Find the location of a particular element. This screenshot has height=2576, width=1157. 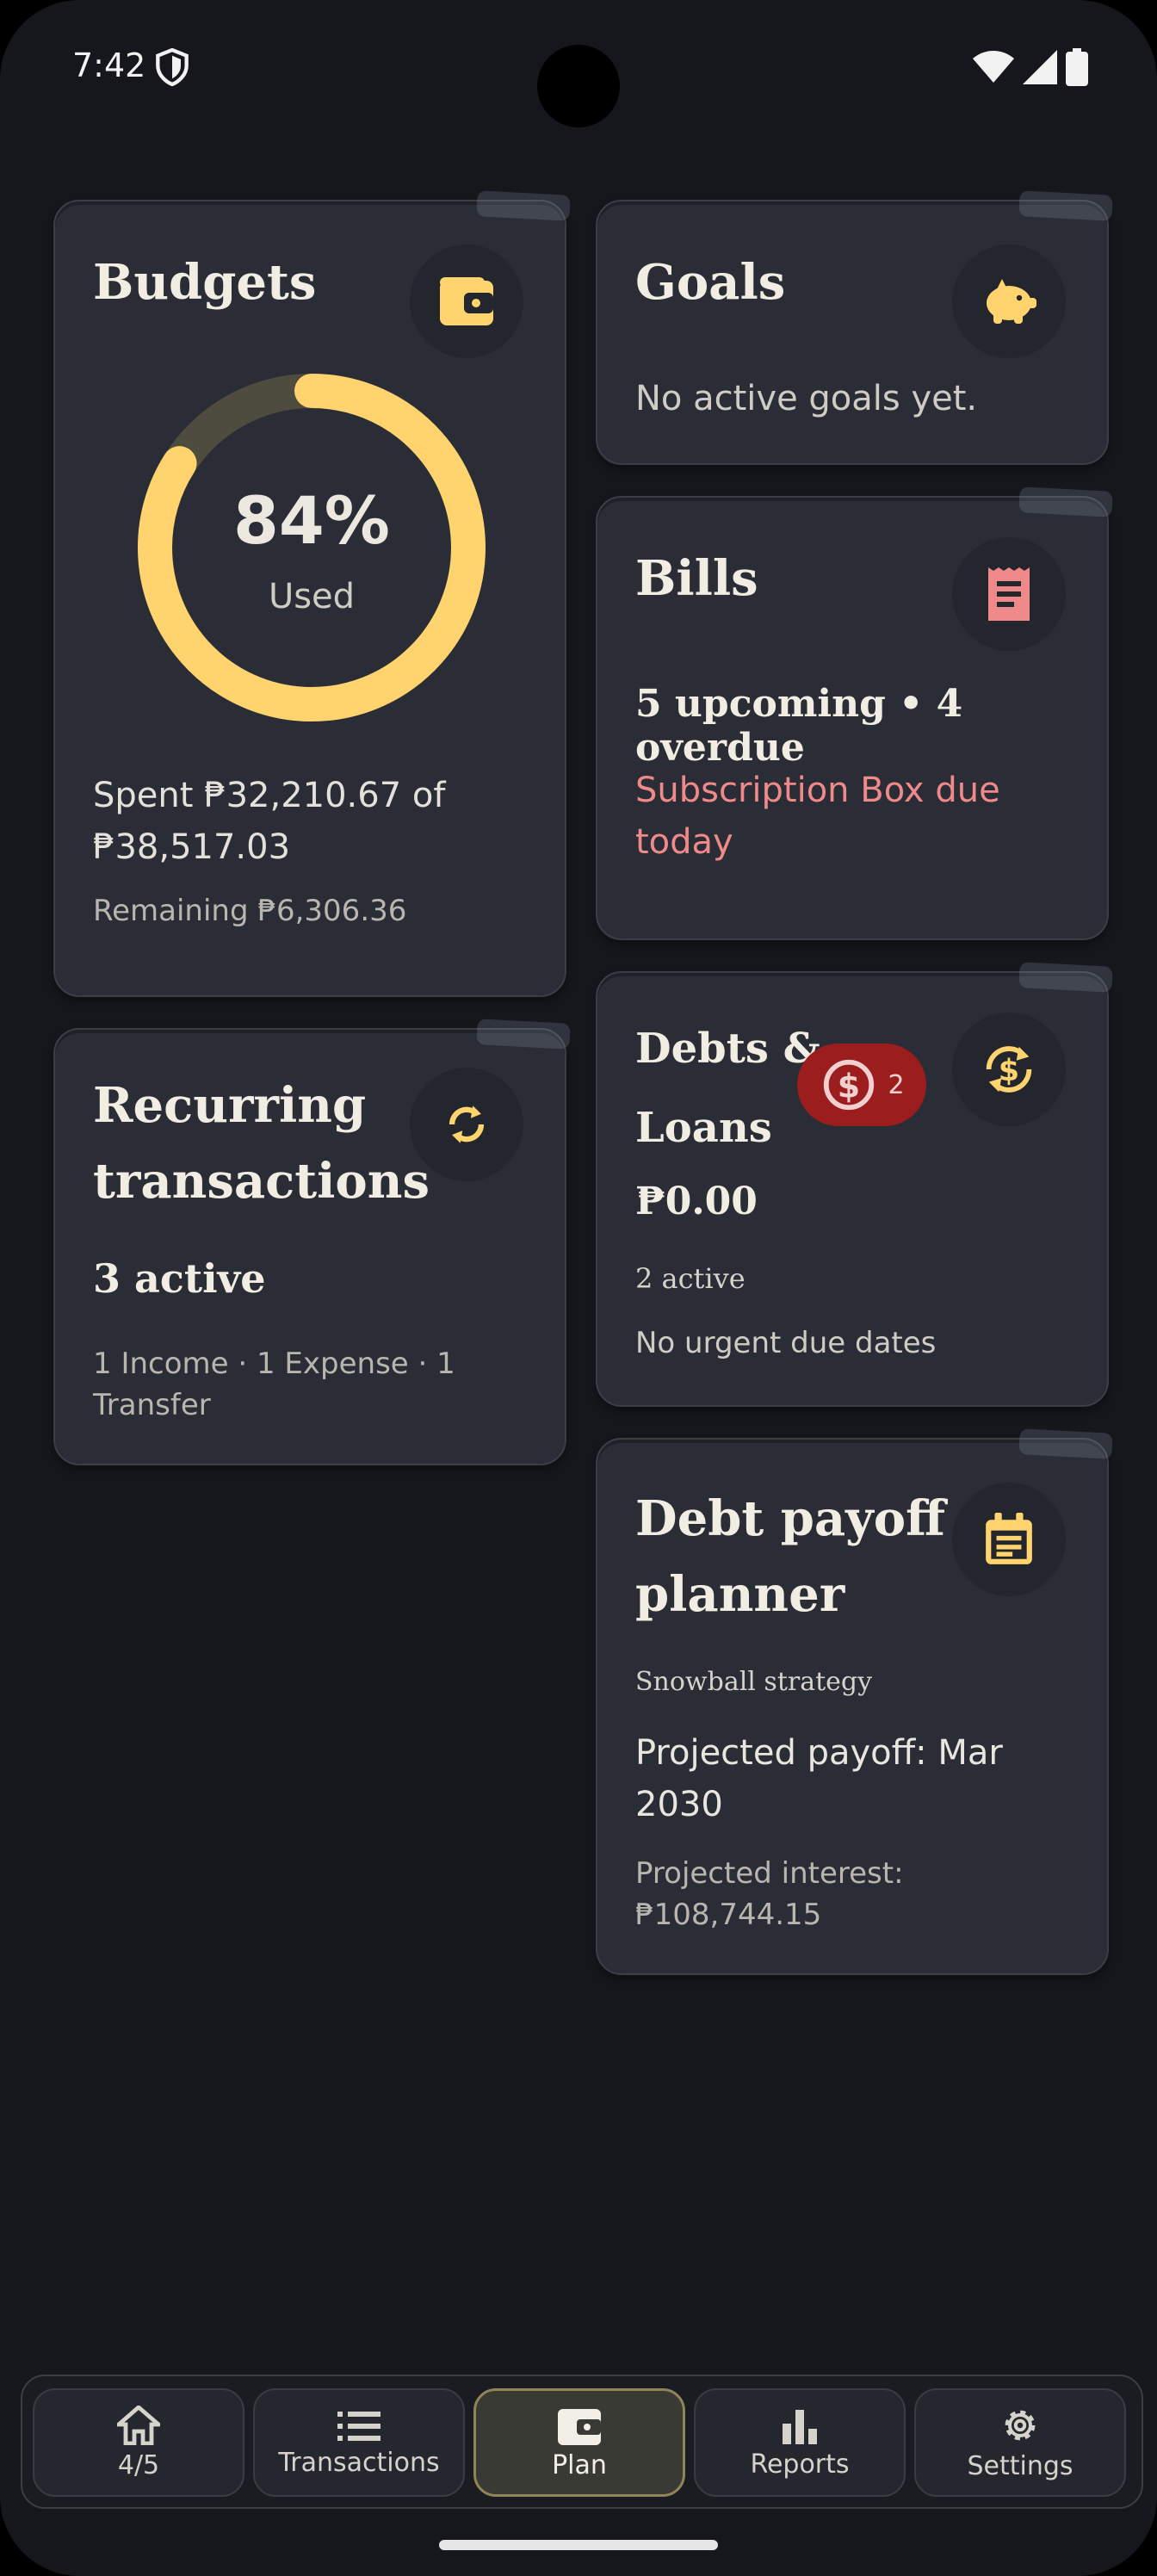

payoff-icon-button is located at coordinates (1009, 1539).